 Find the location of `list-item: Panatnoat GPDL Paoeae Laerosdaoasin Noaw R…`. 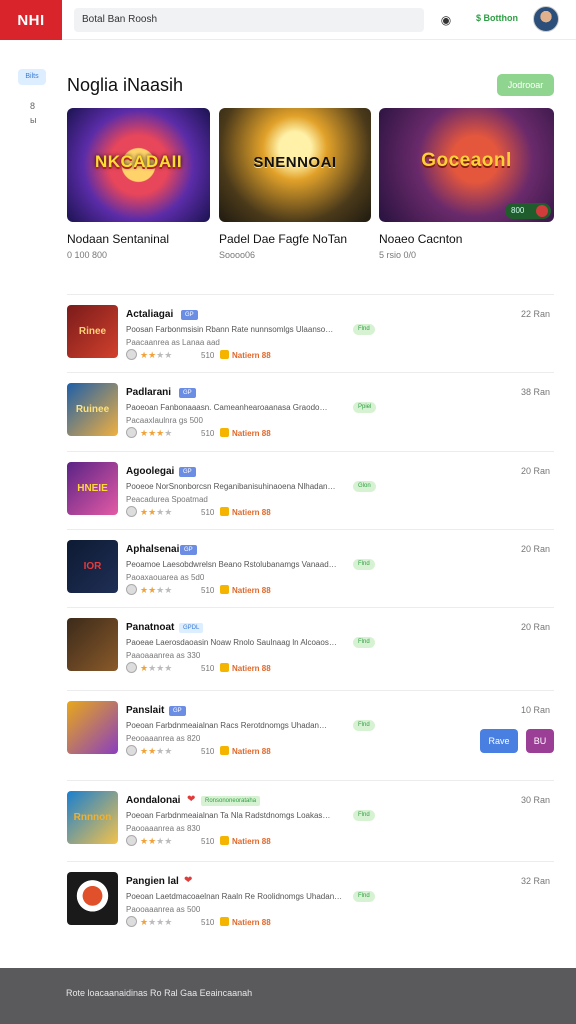

list-item: Panatnoat GPDL Paoeae Laerosdaoasin Noaw R… is located at coordinates (310, 646).